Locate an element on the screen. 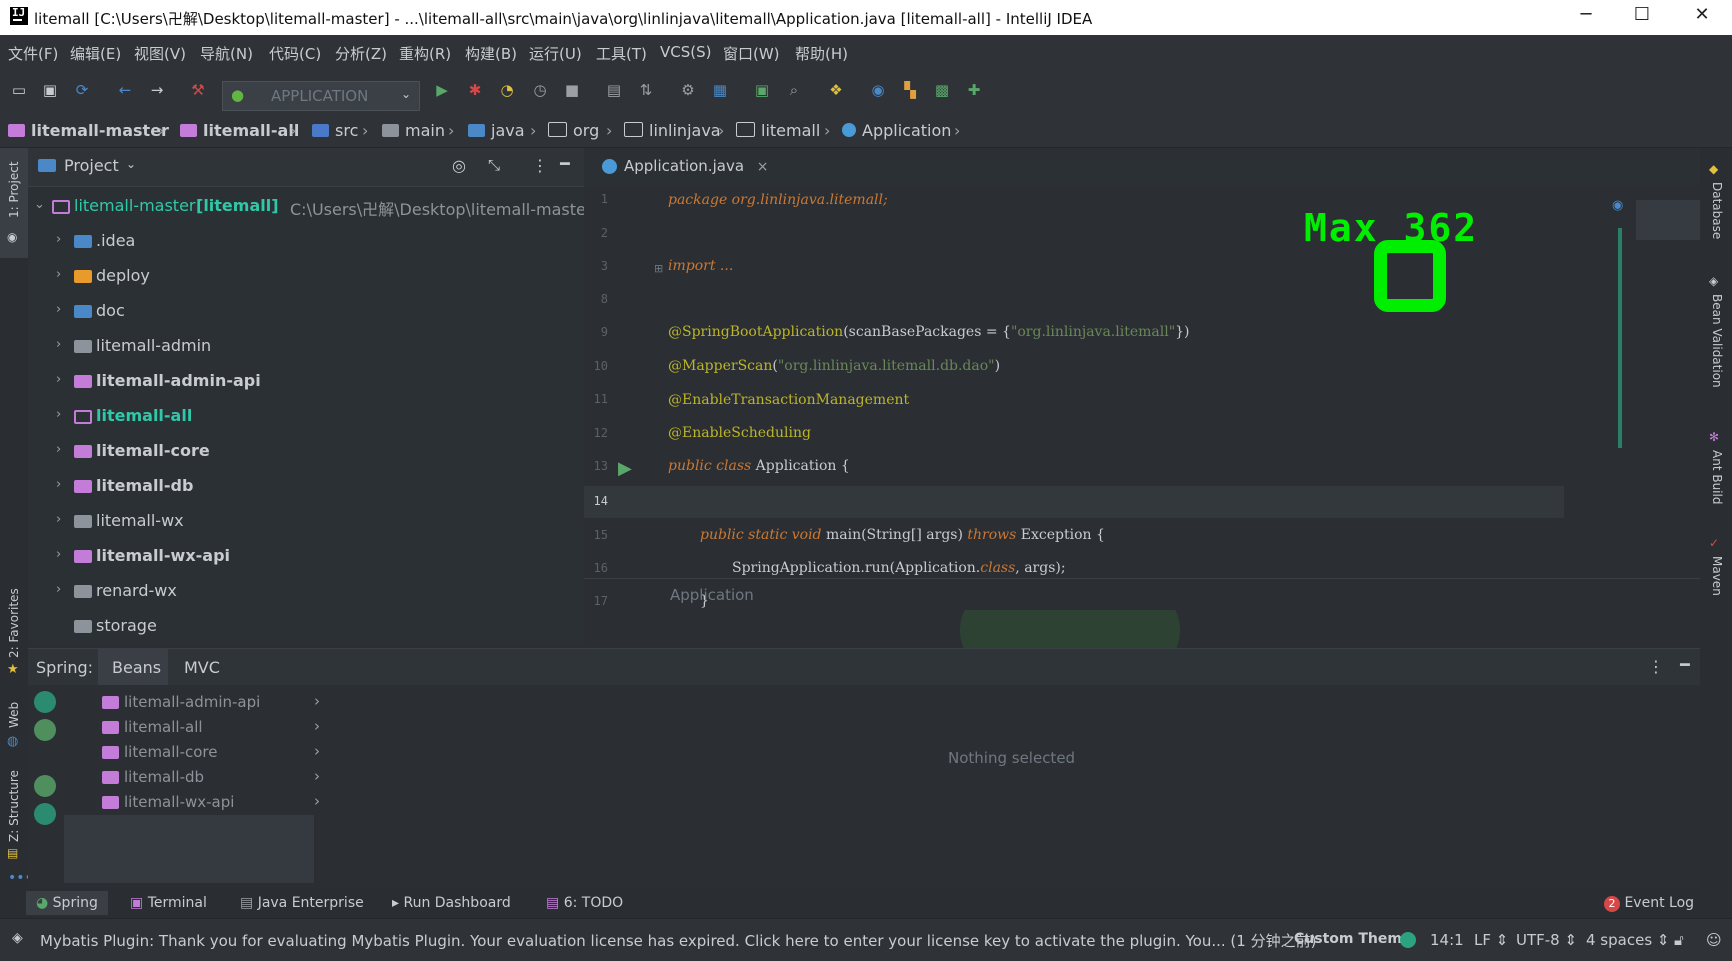 The width and height of the screenshot is (1732, 961). puzzle-icon: ✚ is located at coordinates (974, 90).